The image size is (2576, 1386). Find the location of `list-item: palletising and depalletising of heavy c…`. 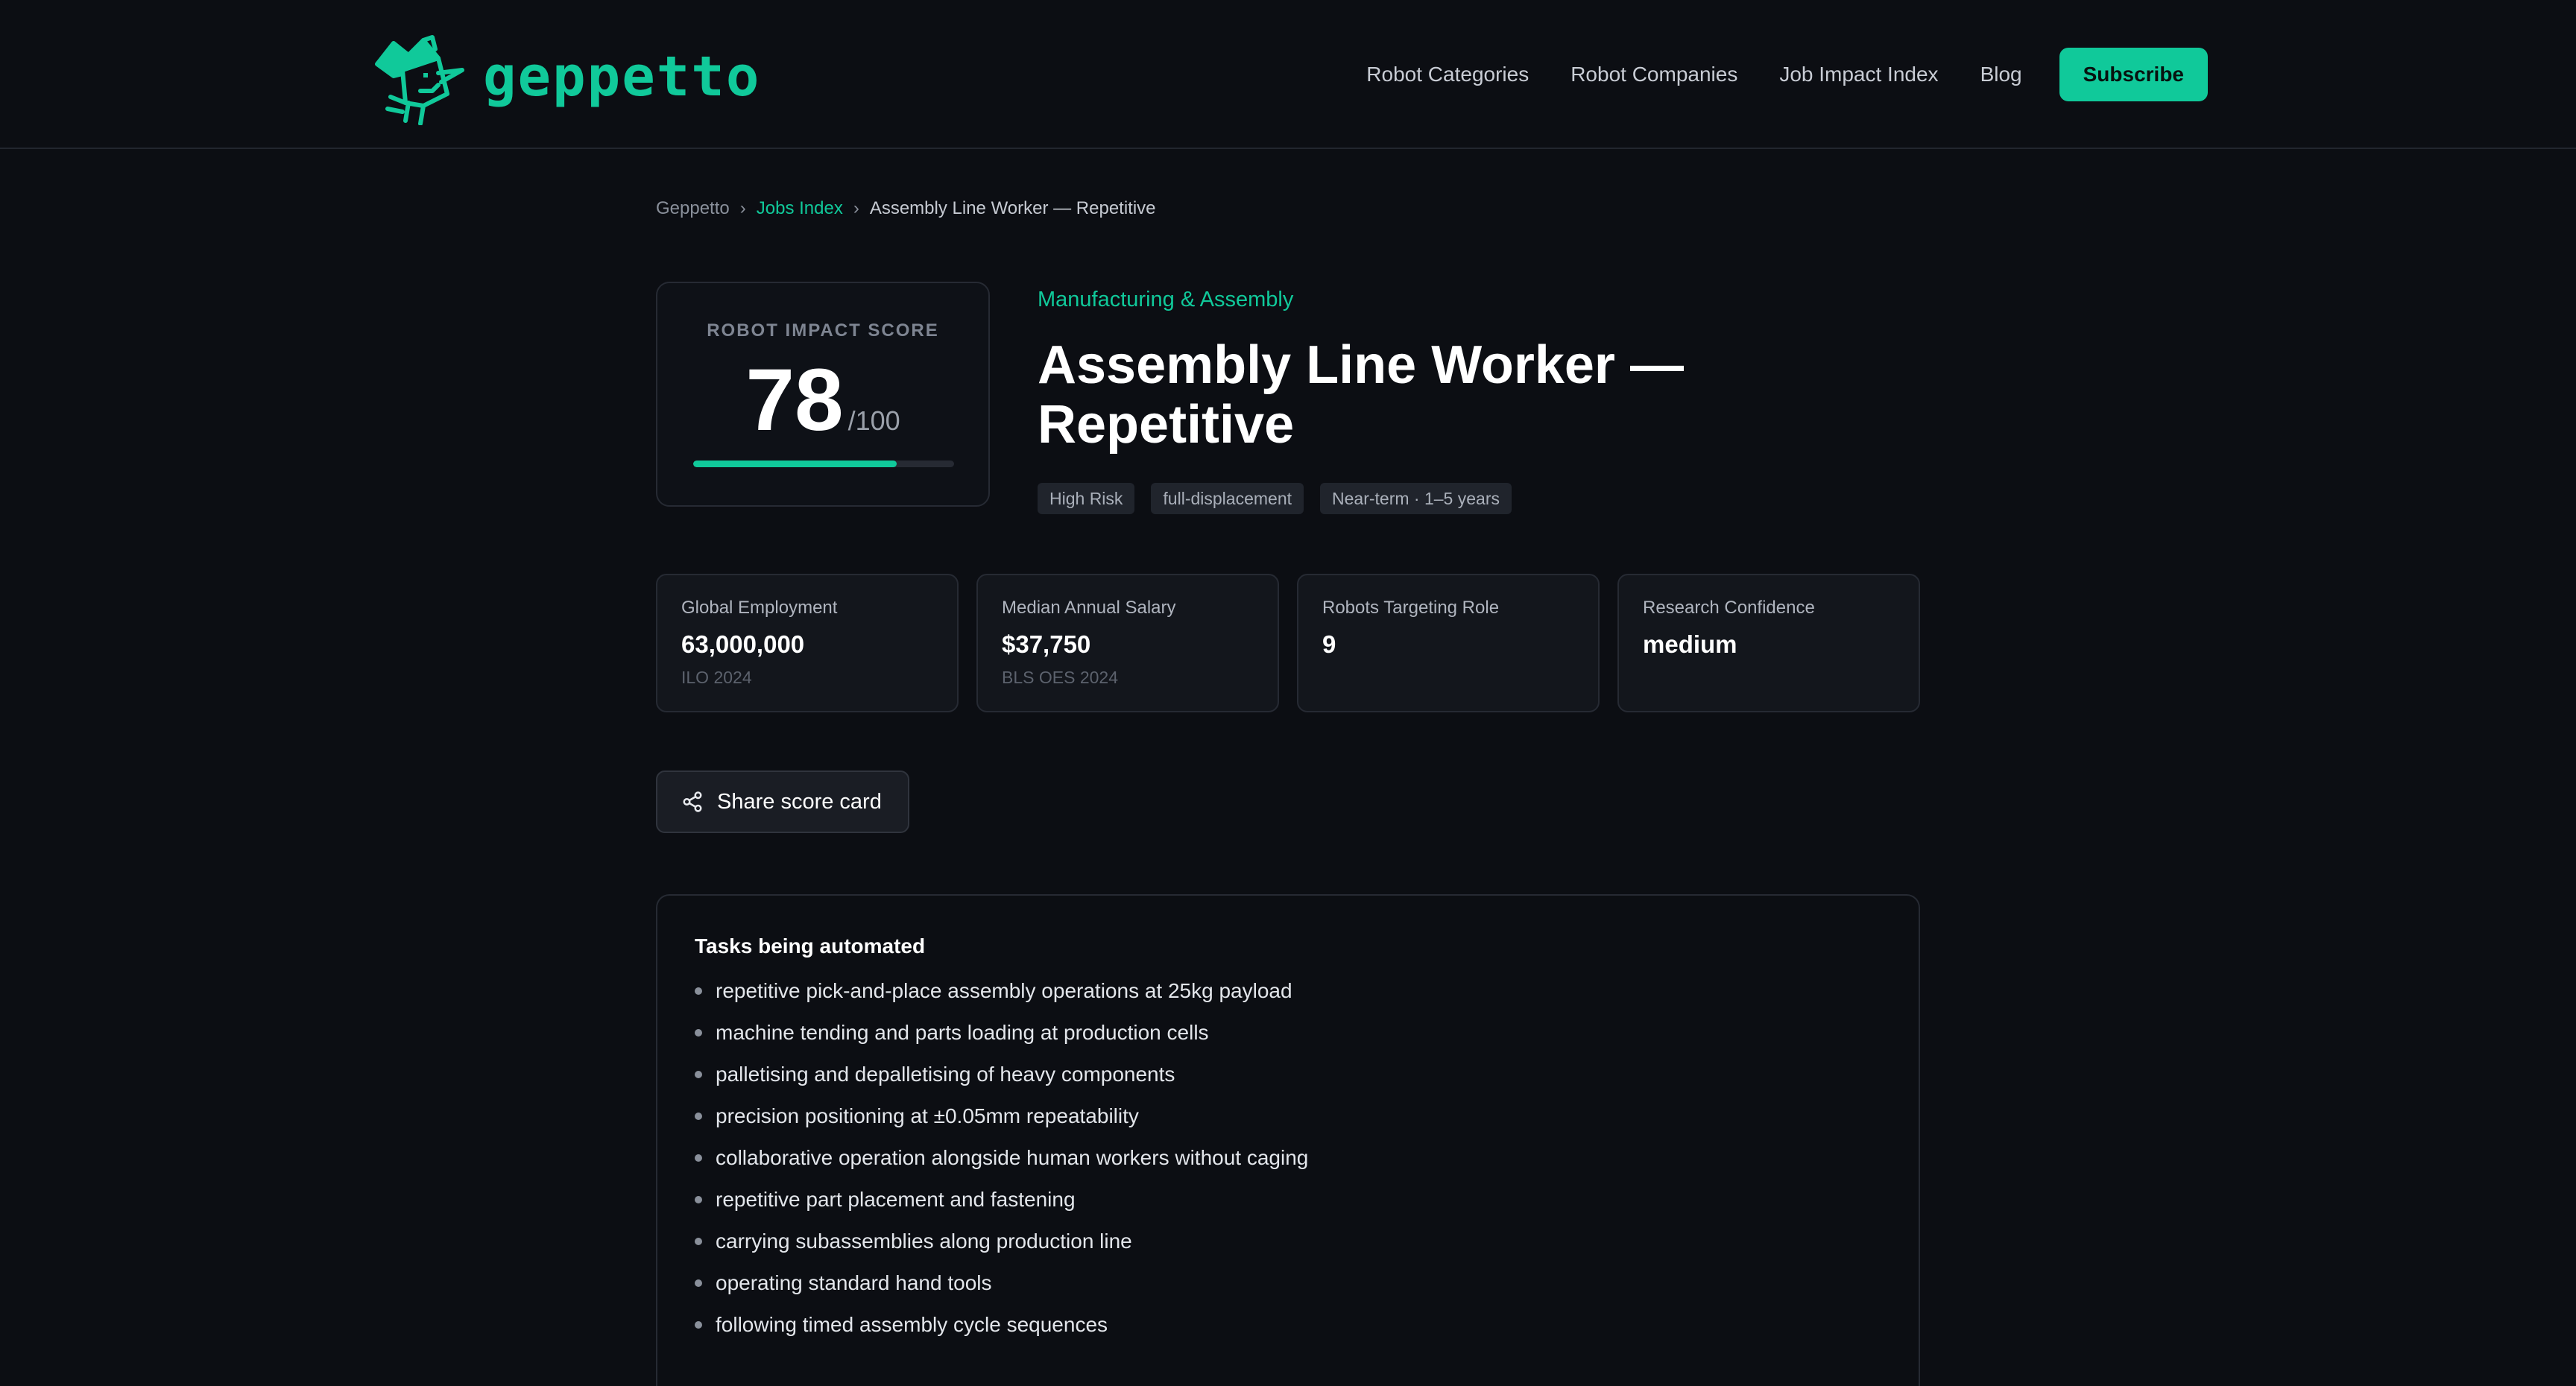

list-item: palletising and depalletising of heavy c… is located at coordinates (1002, 1082).